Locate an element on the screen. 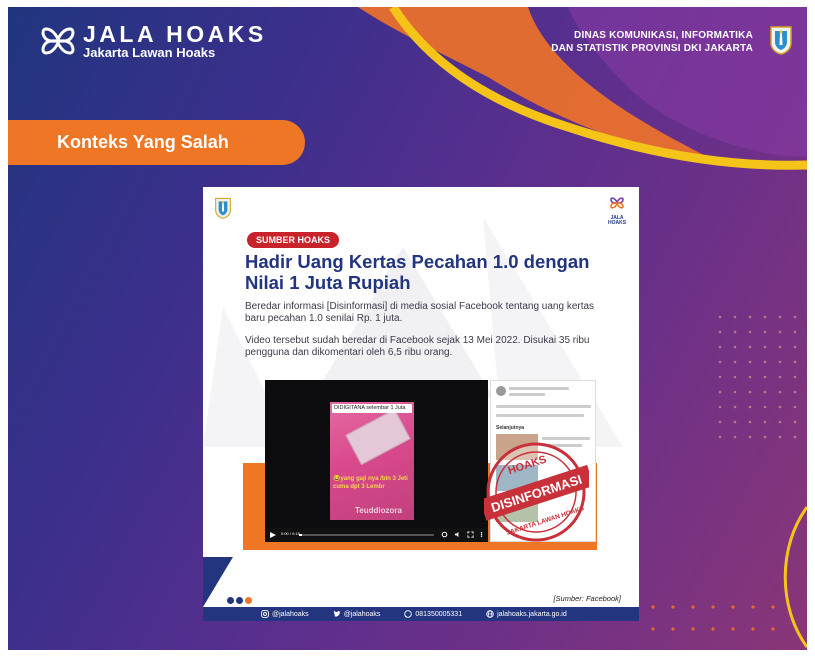  instagram-handle: @jalahoaks is located at coordinates (290, 614).